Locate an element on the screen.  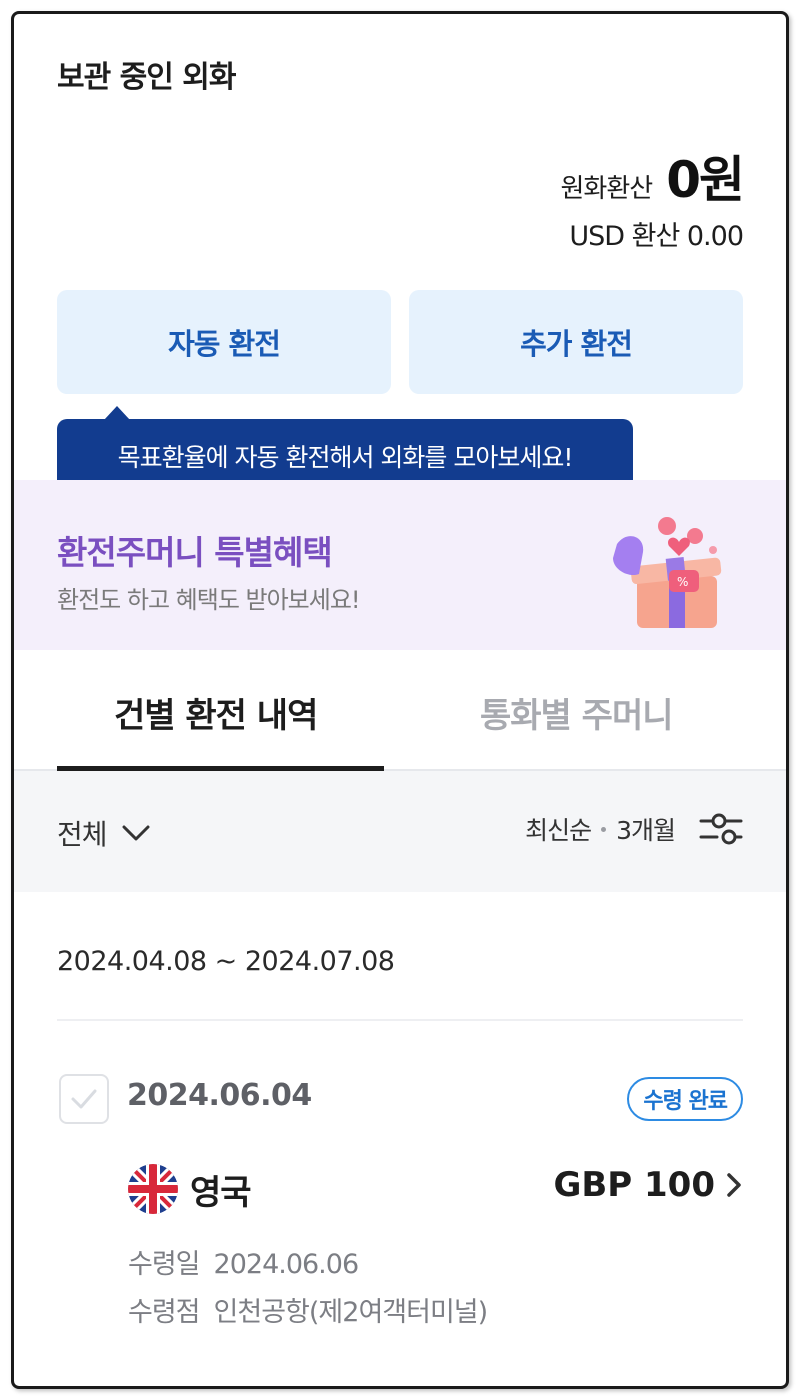
krw-value: 0원 is located at coordinates (705, 180).